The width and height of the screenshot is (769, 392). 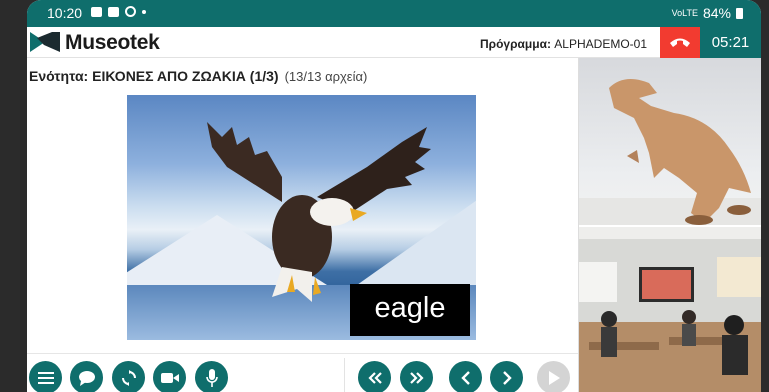 I want to click on classroom-image, so click(x=670, y=309).